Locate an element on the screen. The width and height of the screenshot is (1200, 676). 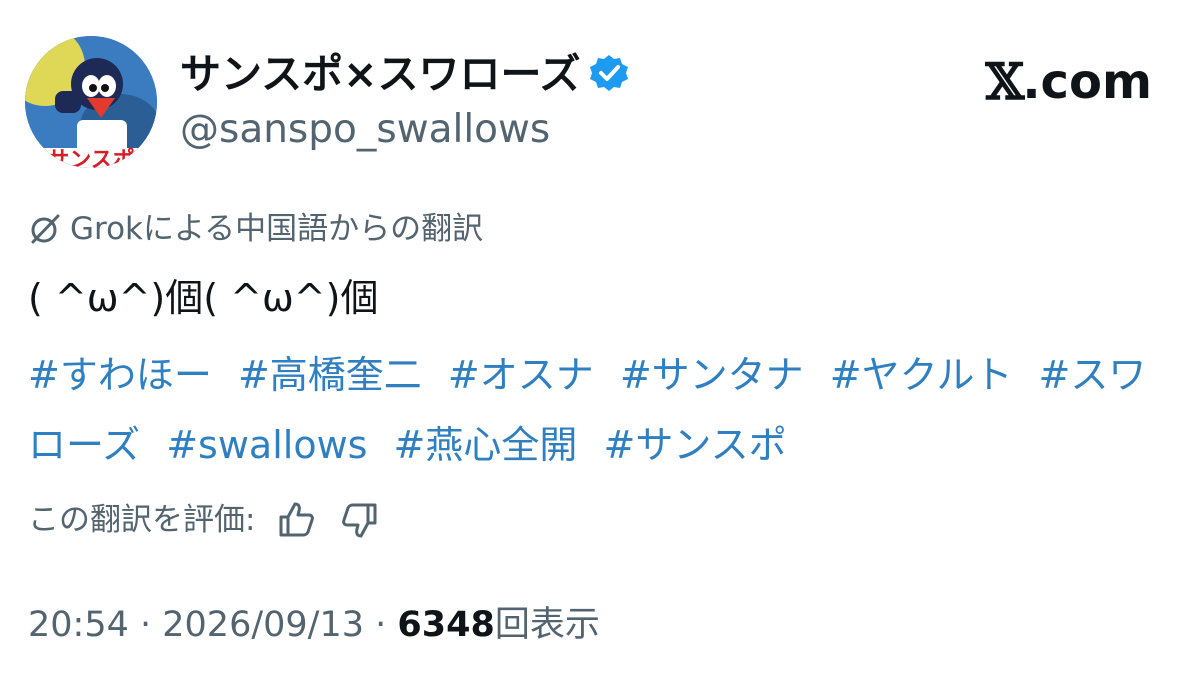
hashtag-link: #swallows is located at coordinates (266, 445).